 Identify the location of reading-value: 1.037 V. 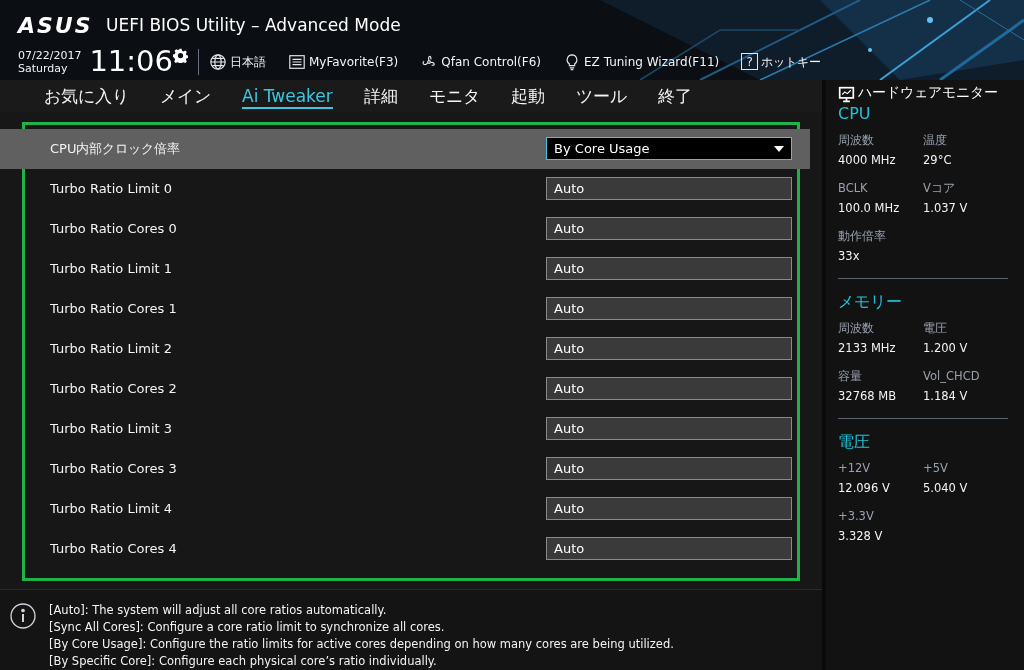
(946, 208).